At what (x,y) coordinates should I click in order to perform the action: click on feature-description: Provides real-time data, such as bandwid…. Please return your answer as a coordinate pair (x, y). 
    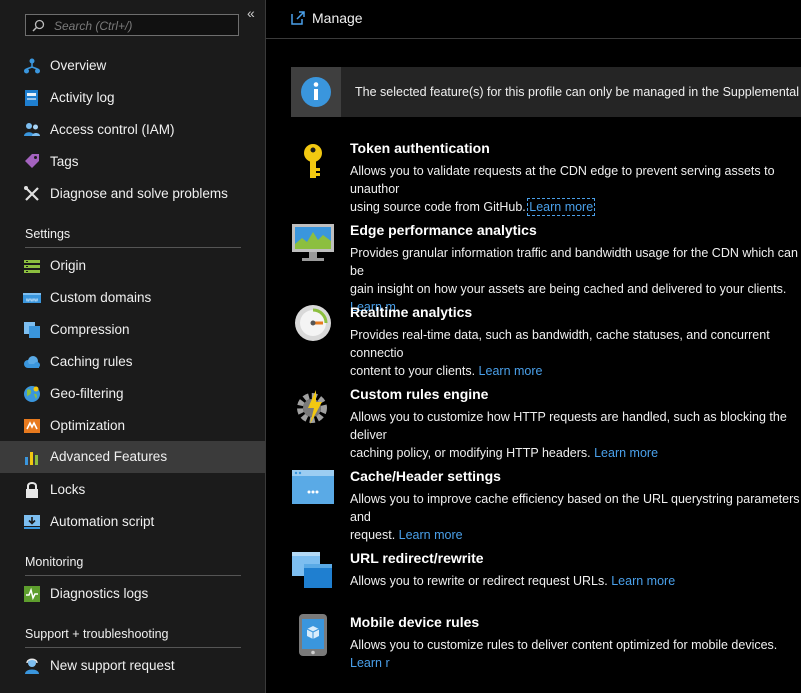
    Looking at the image, I should click on (575, 353).